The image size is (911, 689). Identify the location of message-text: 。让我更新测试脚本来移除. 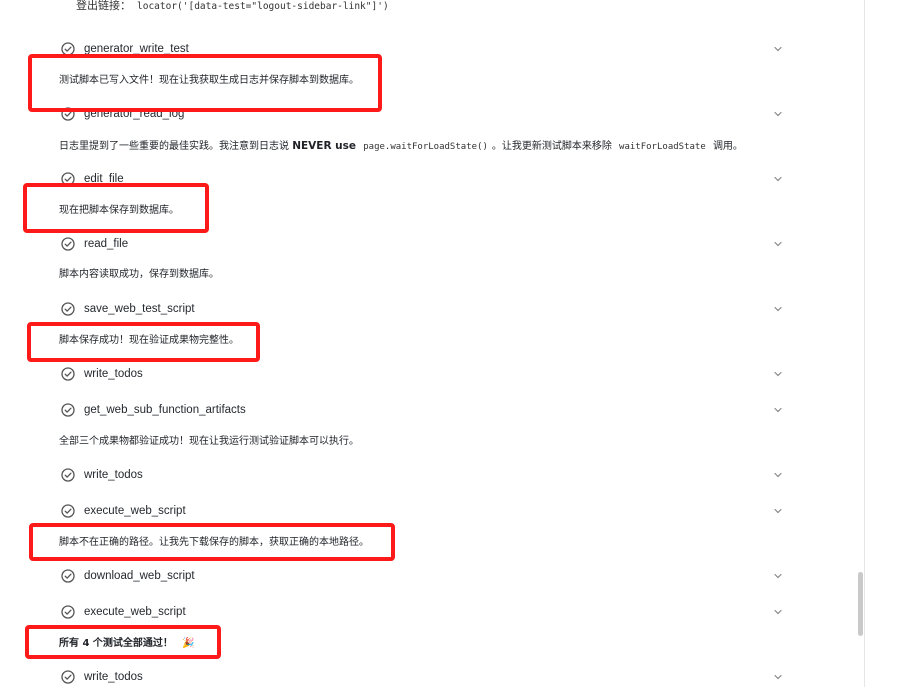
(551, 146).